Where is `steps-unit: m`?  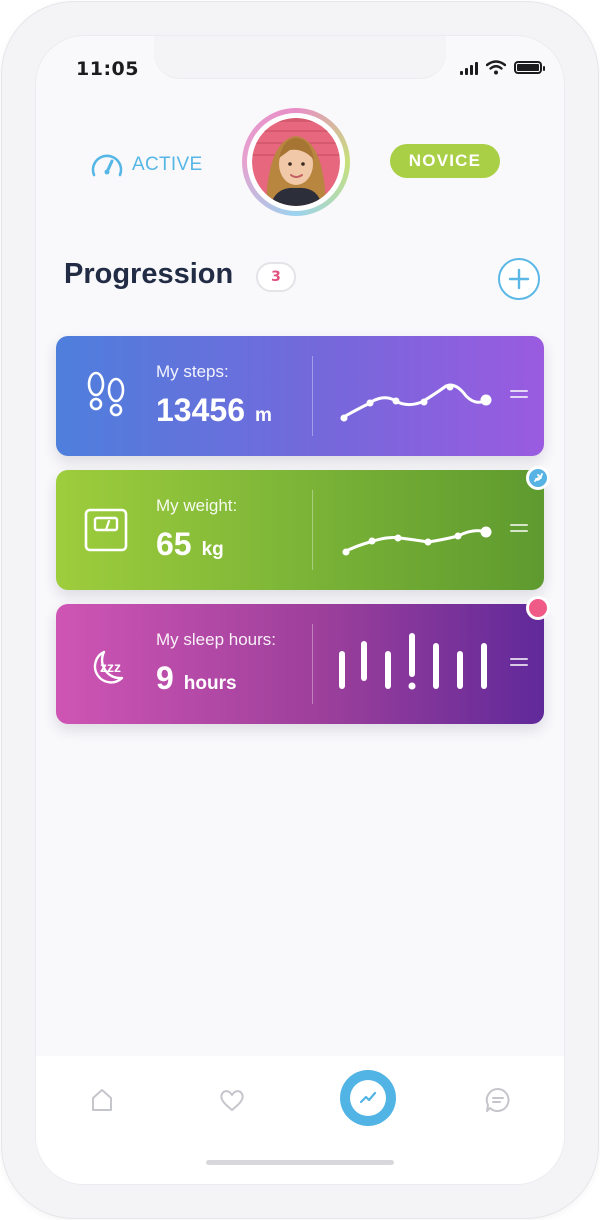 steps-unit: m is located at coordinates (263, 415).